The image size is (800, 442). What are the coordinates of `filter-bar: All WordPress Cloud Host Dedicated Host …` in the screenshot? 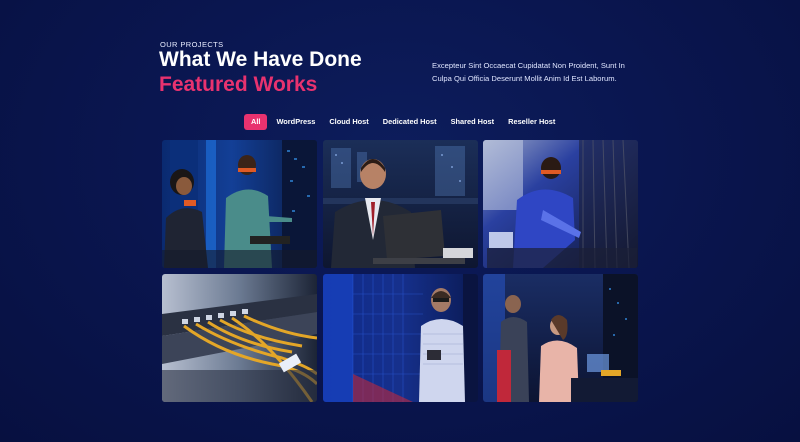 It's located at (403, 122).